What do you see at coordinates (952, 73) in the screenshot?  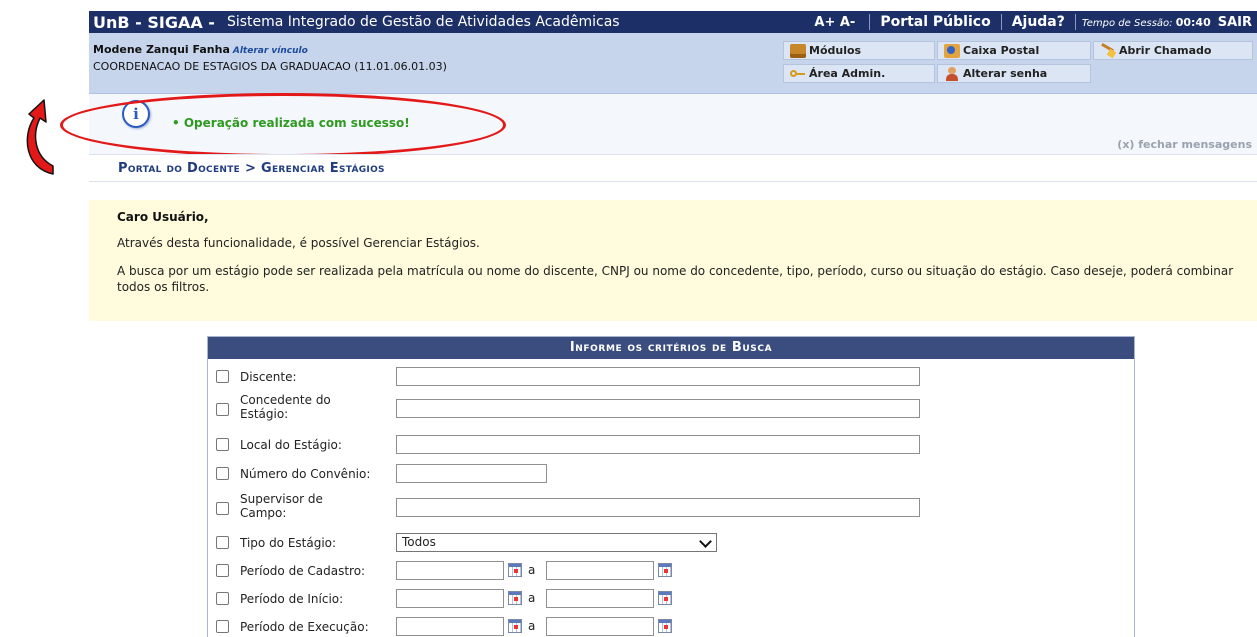 I see `user-key-icon` at bounding box center [952, 73].